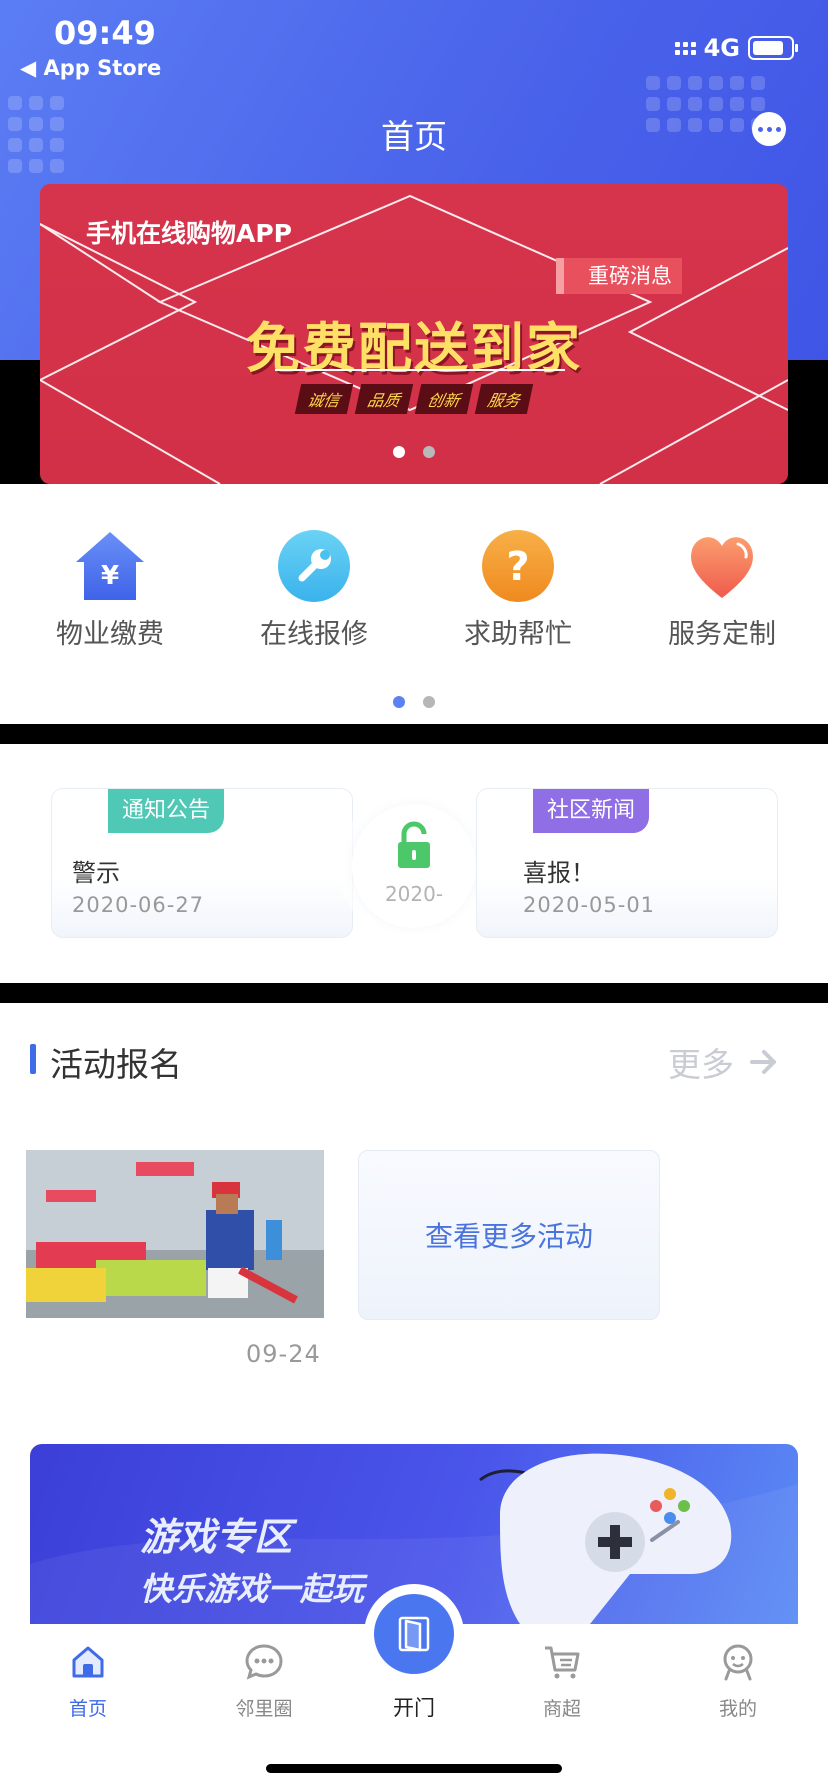  I want to click on notice-title: 警示, so click(96, 873).